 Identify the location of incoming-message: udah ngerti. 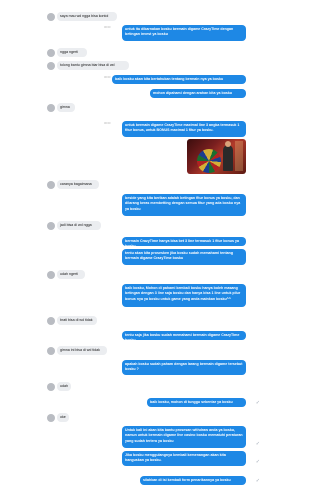
(71, 274).